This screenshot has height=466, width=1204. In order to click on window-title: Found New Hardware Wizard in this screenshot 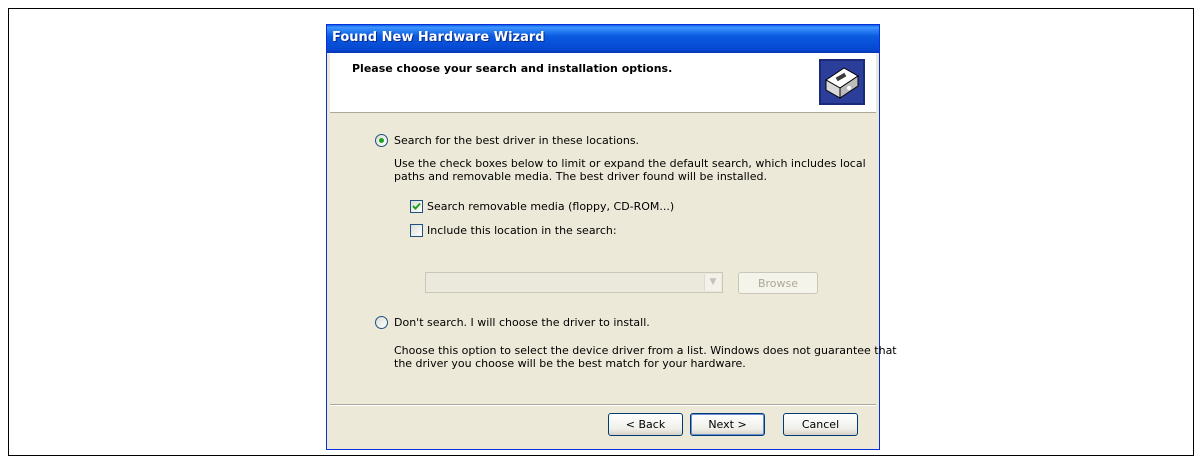, I will do `click(438, 37)`.